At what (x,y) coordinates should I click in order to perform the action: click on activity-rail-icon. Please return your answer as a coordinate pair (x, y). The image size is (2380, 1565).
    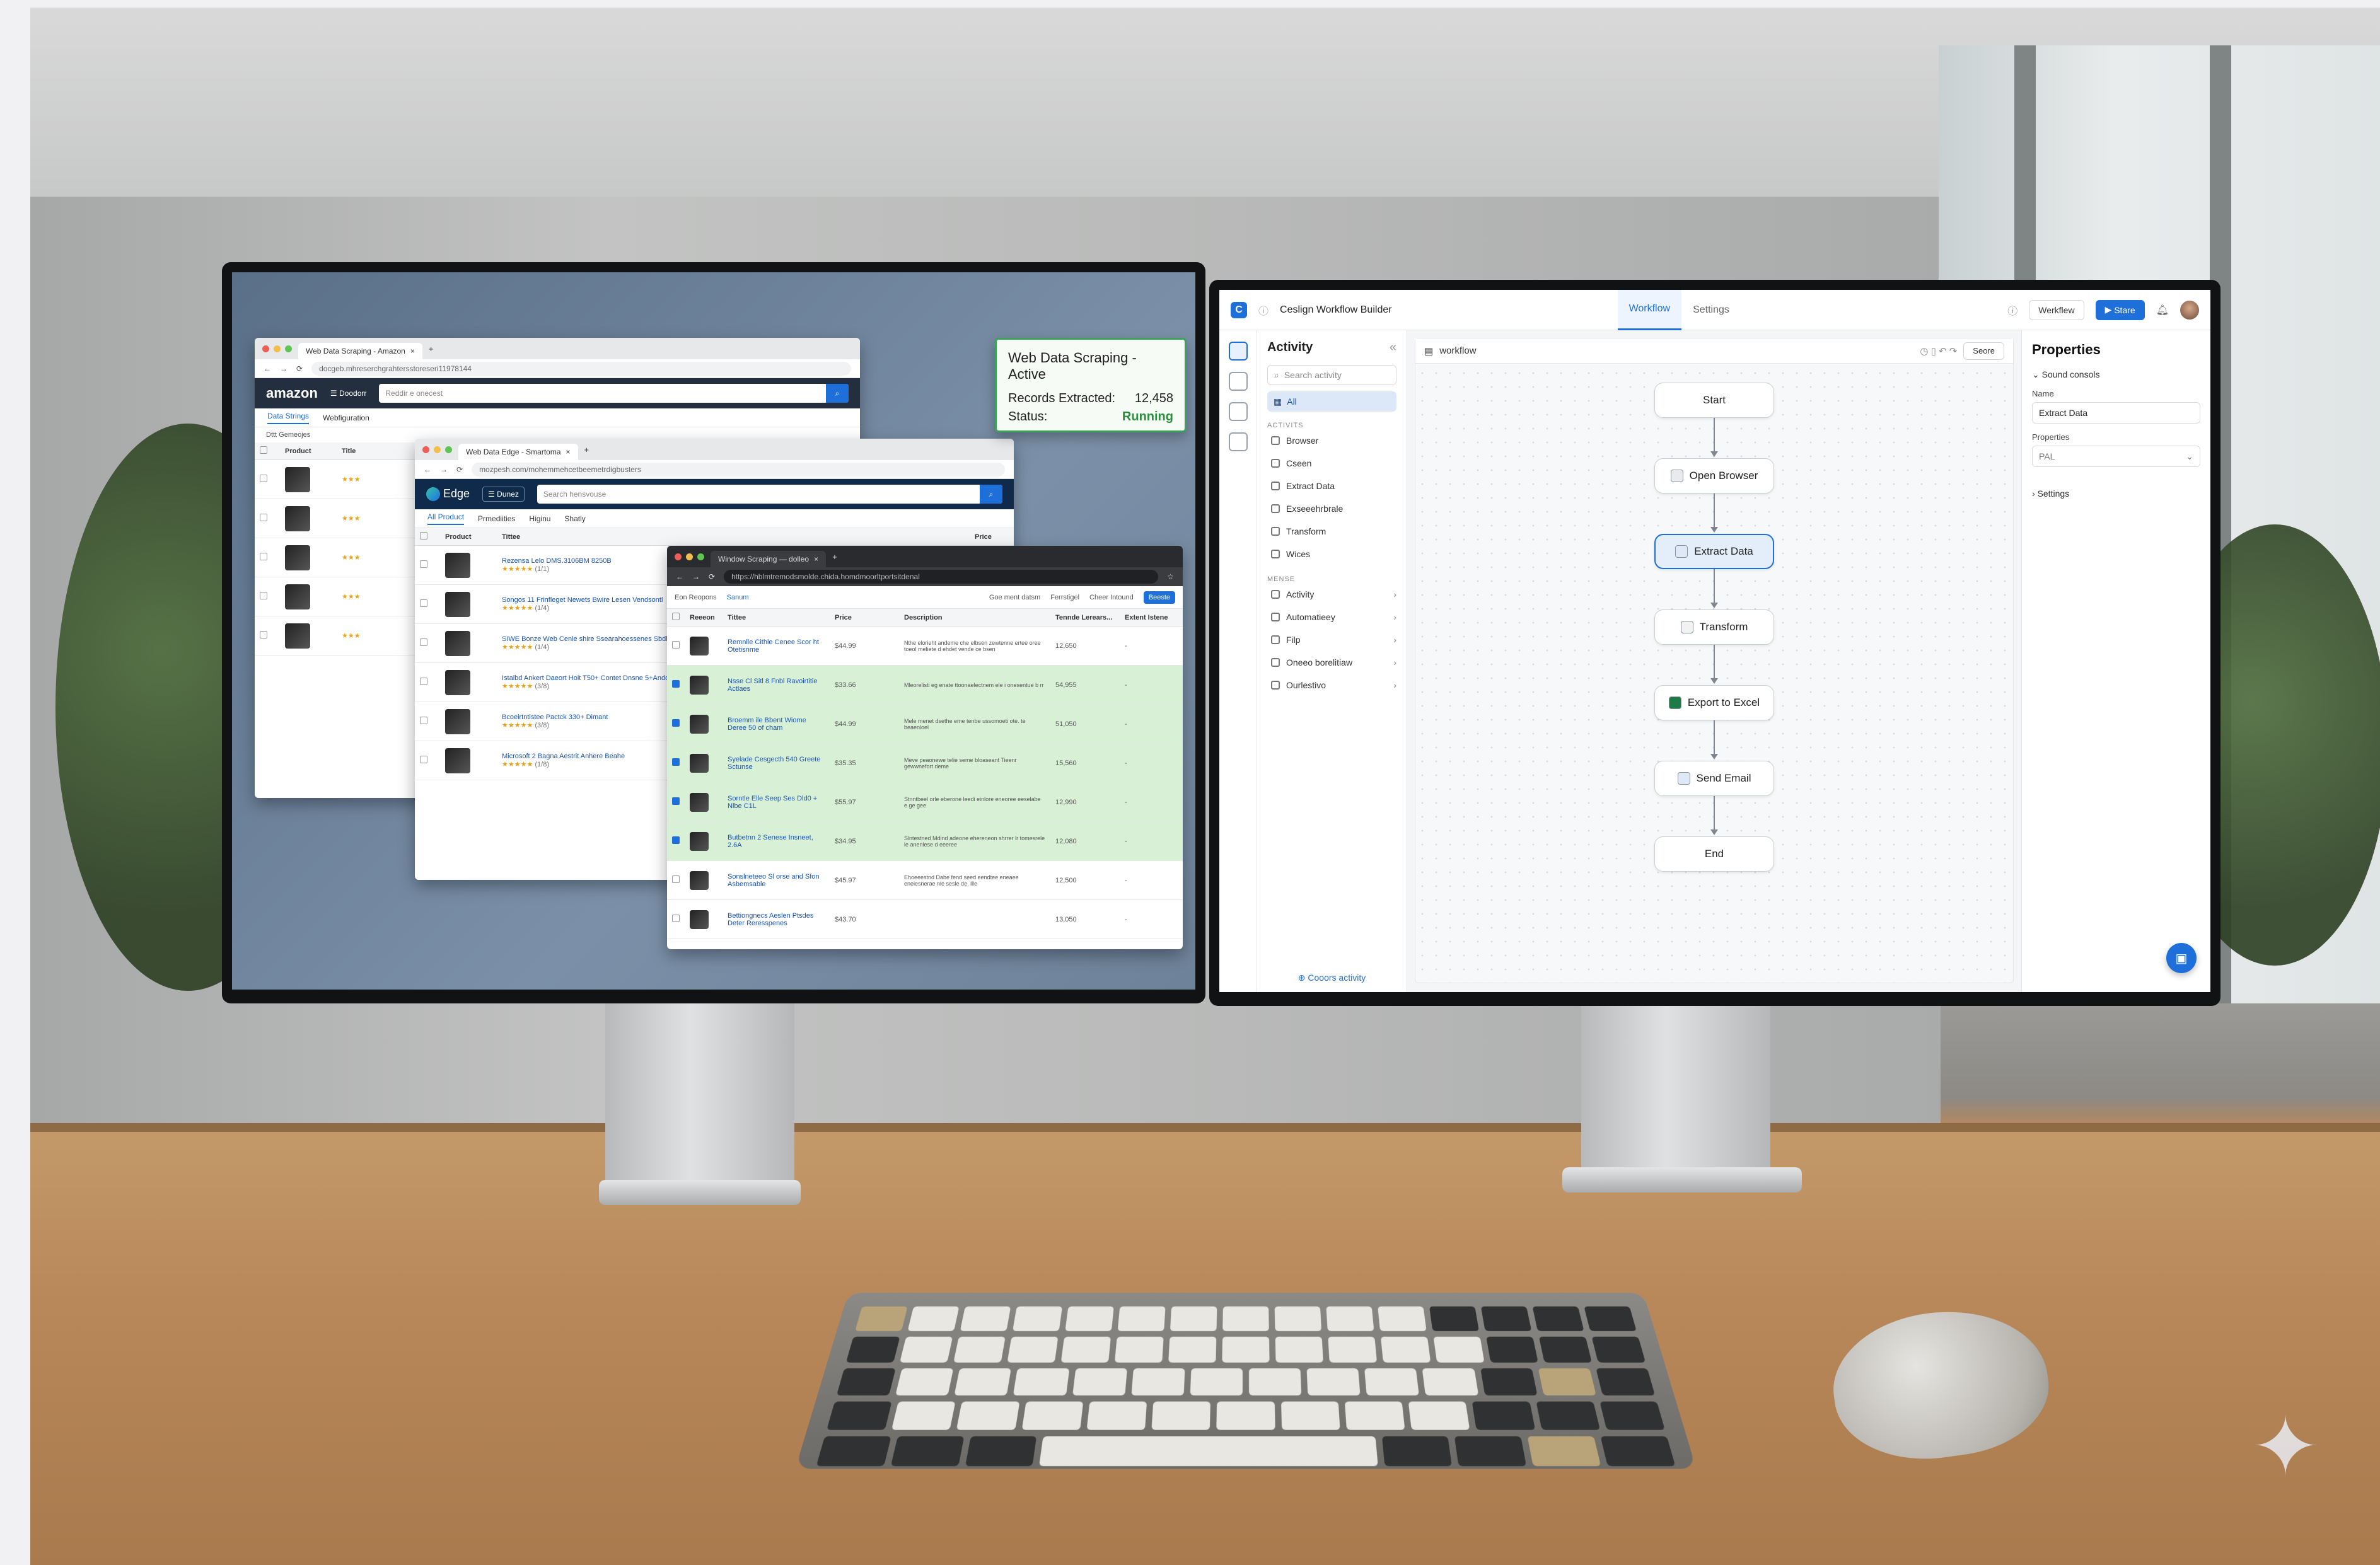
    Looking at the image, I should click on (1238, 351).